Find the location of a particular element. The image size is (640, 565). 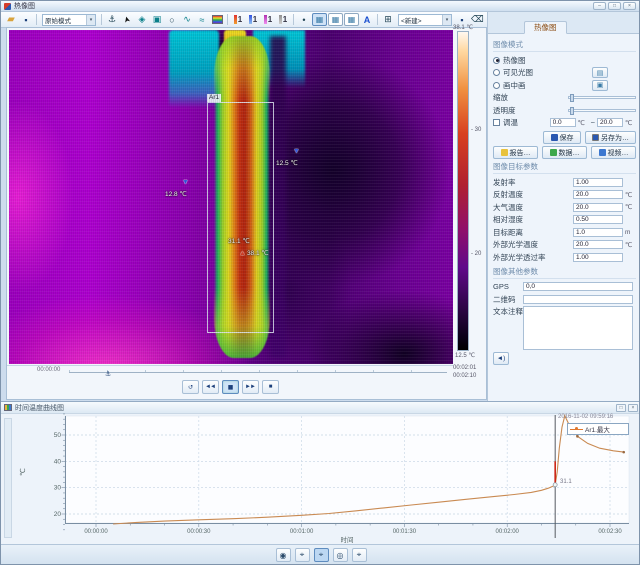

polyline-tool-icon: ≈ is located at coordinates (202, 19).